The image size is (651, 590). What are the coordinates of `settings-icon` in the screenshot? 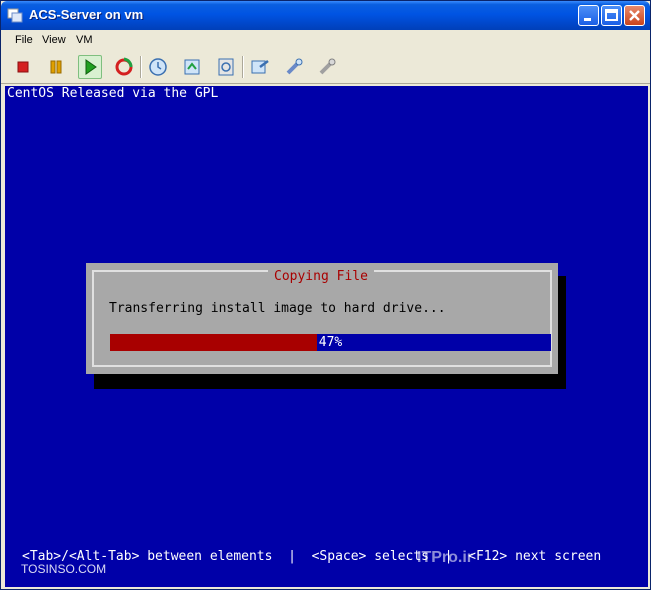 It's located at (260, 67).